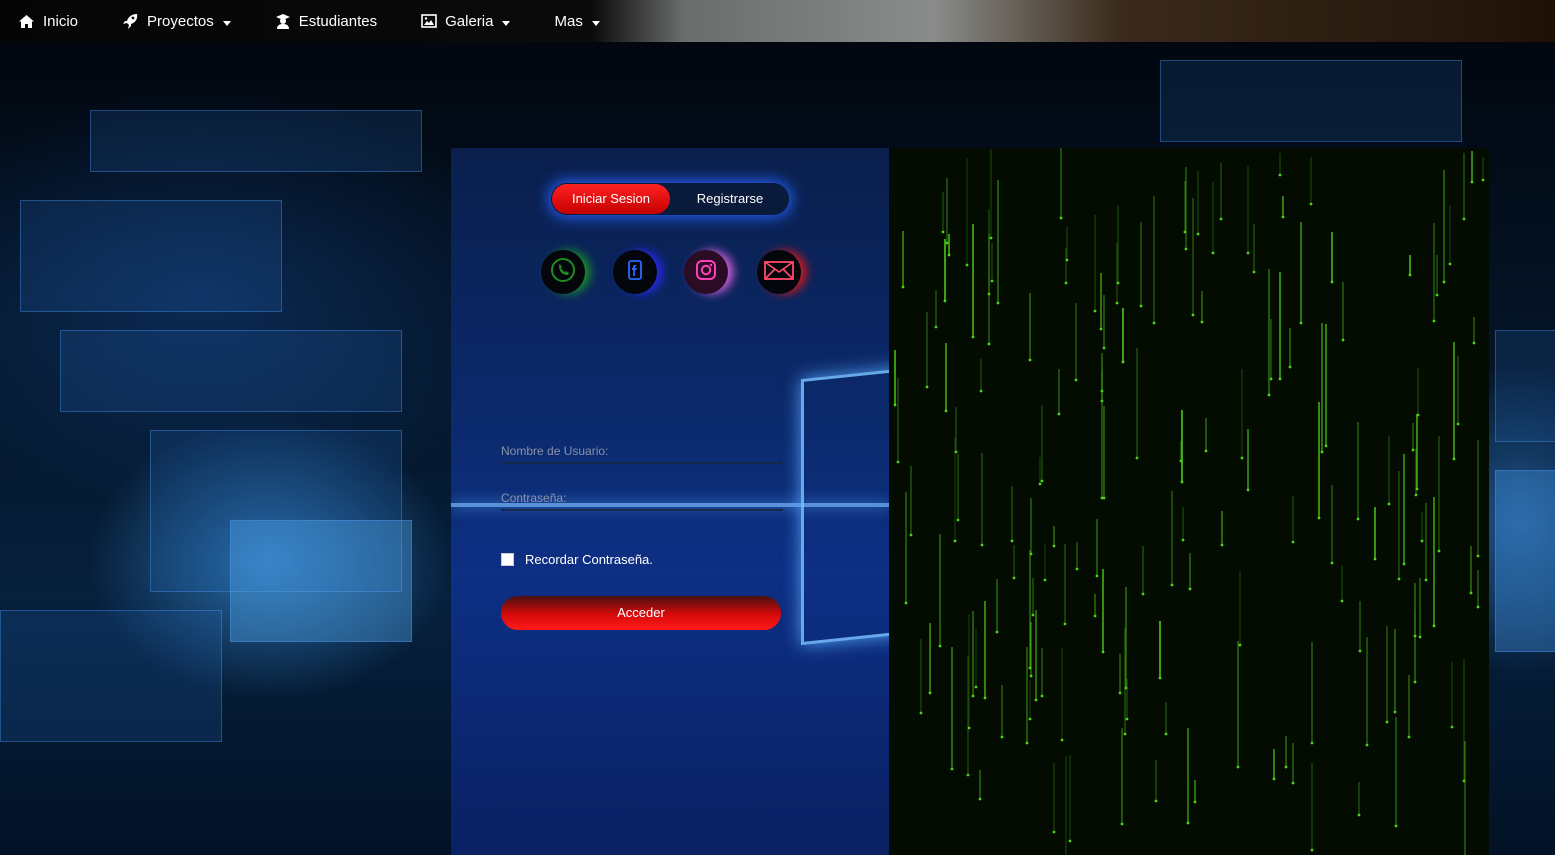 Image resolution: width=1555 pixels, height=855 pixels. Describe the element at coordinates (845, 506) in the screenshot. I see `background-light` at that location.